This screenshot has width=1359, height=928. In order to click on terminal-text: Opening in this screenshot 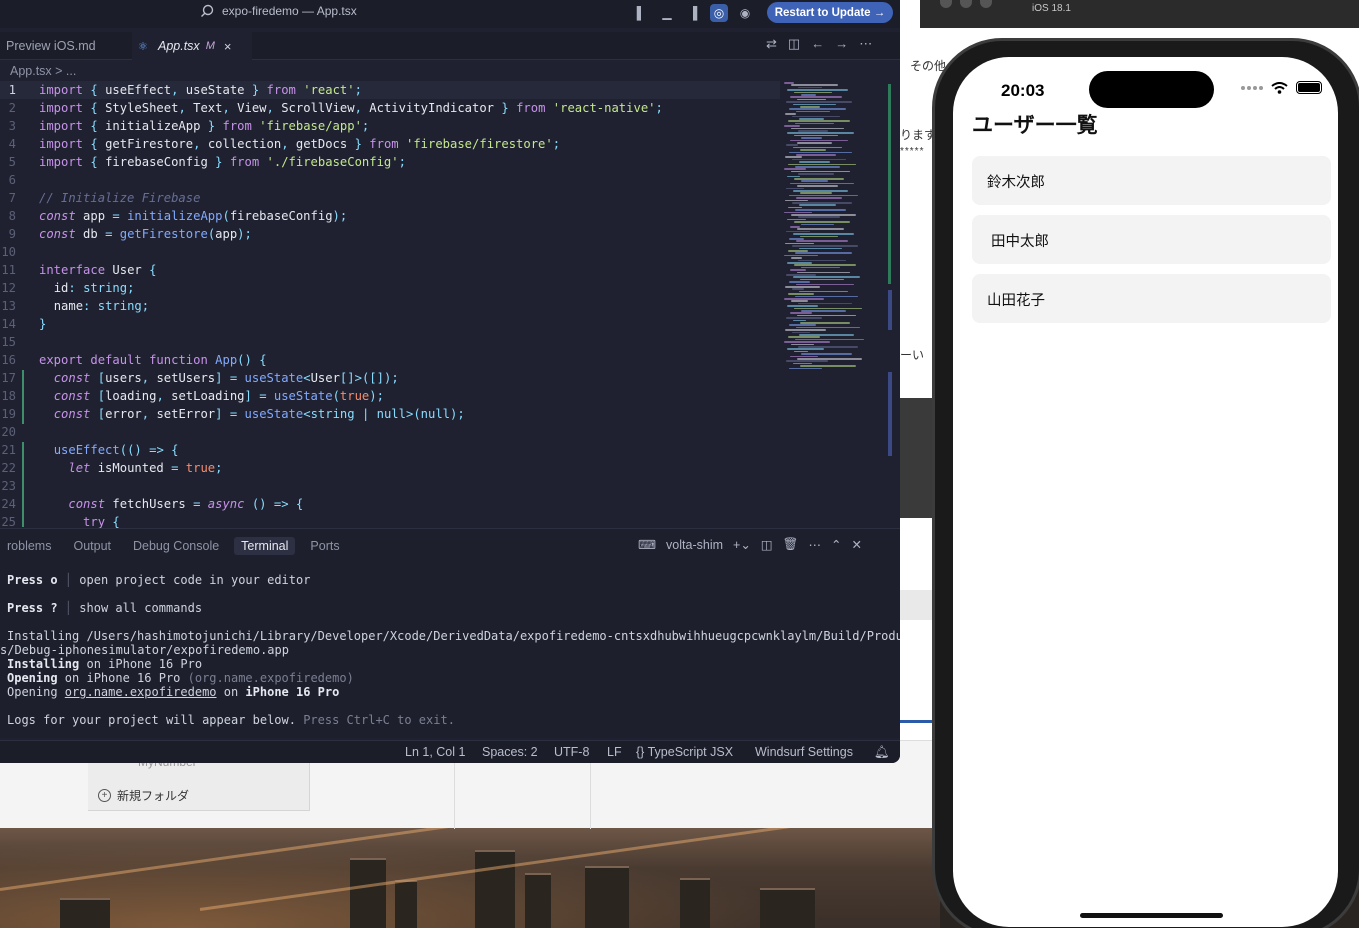, I will do `click(36, 692)`.